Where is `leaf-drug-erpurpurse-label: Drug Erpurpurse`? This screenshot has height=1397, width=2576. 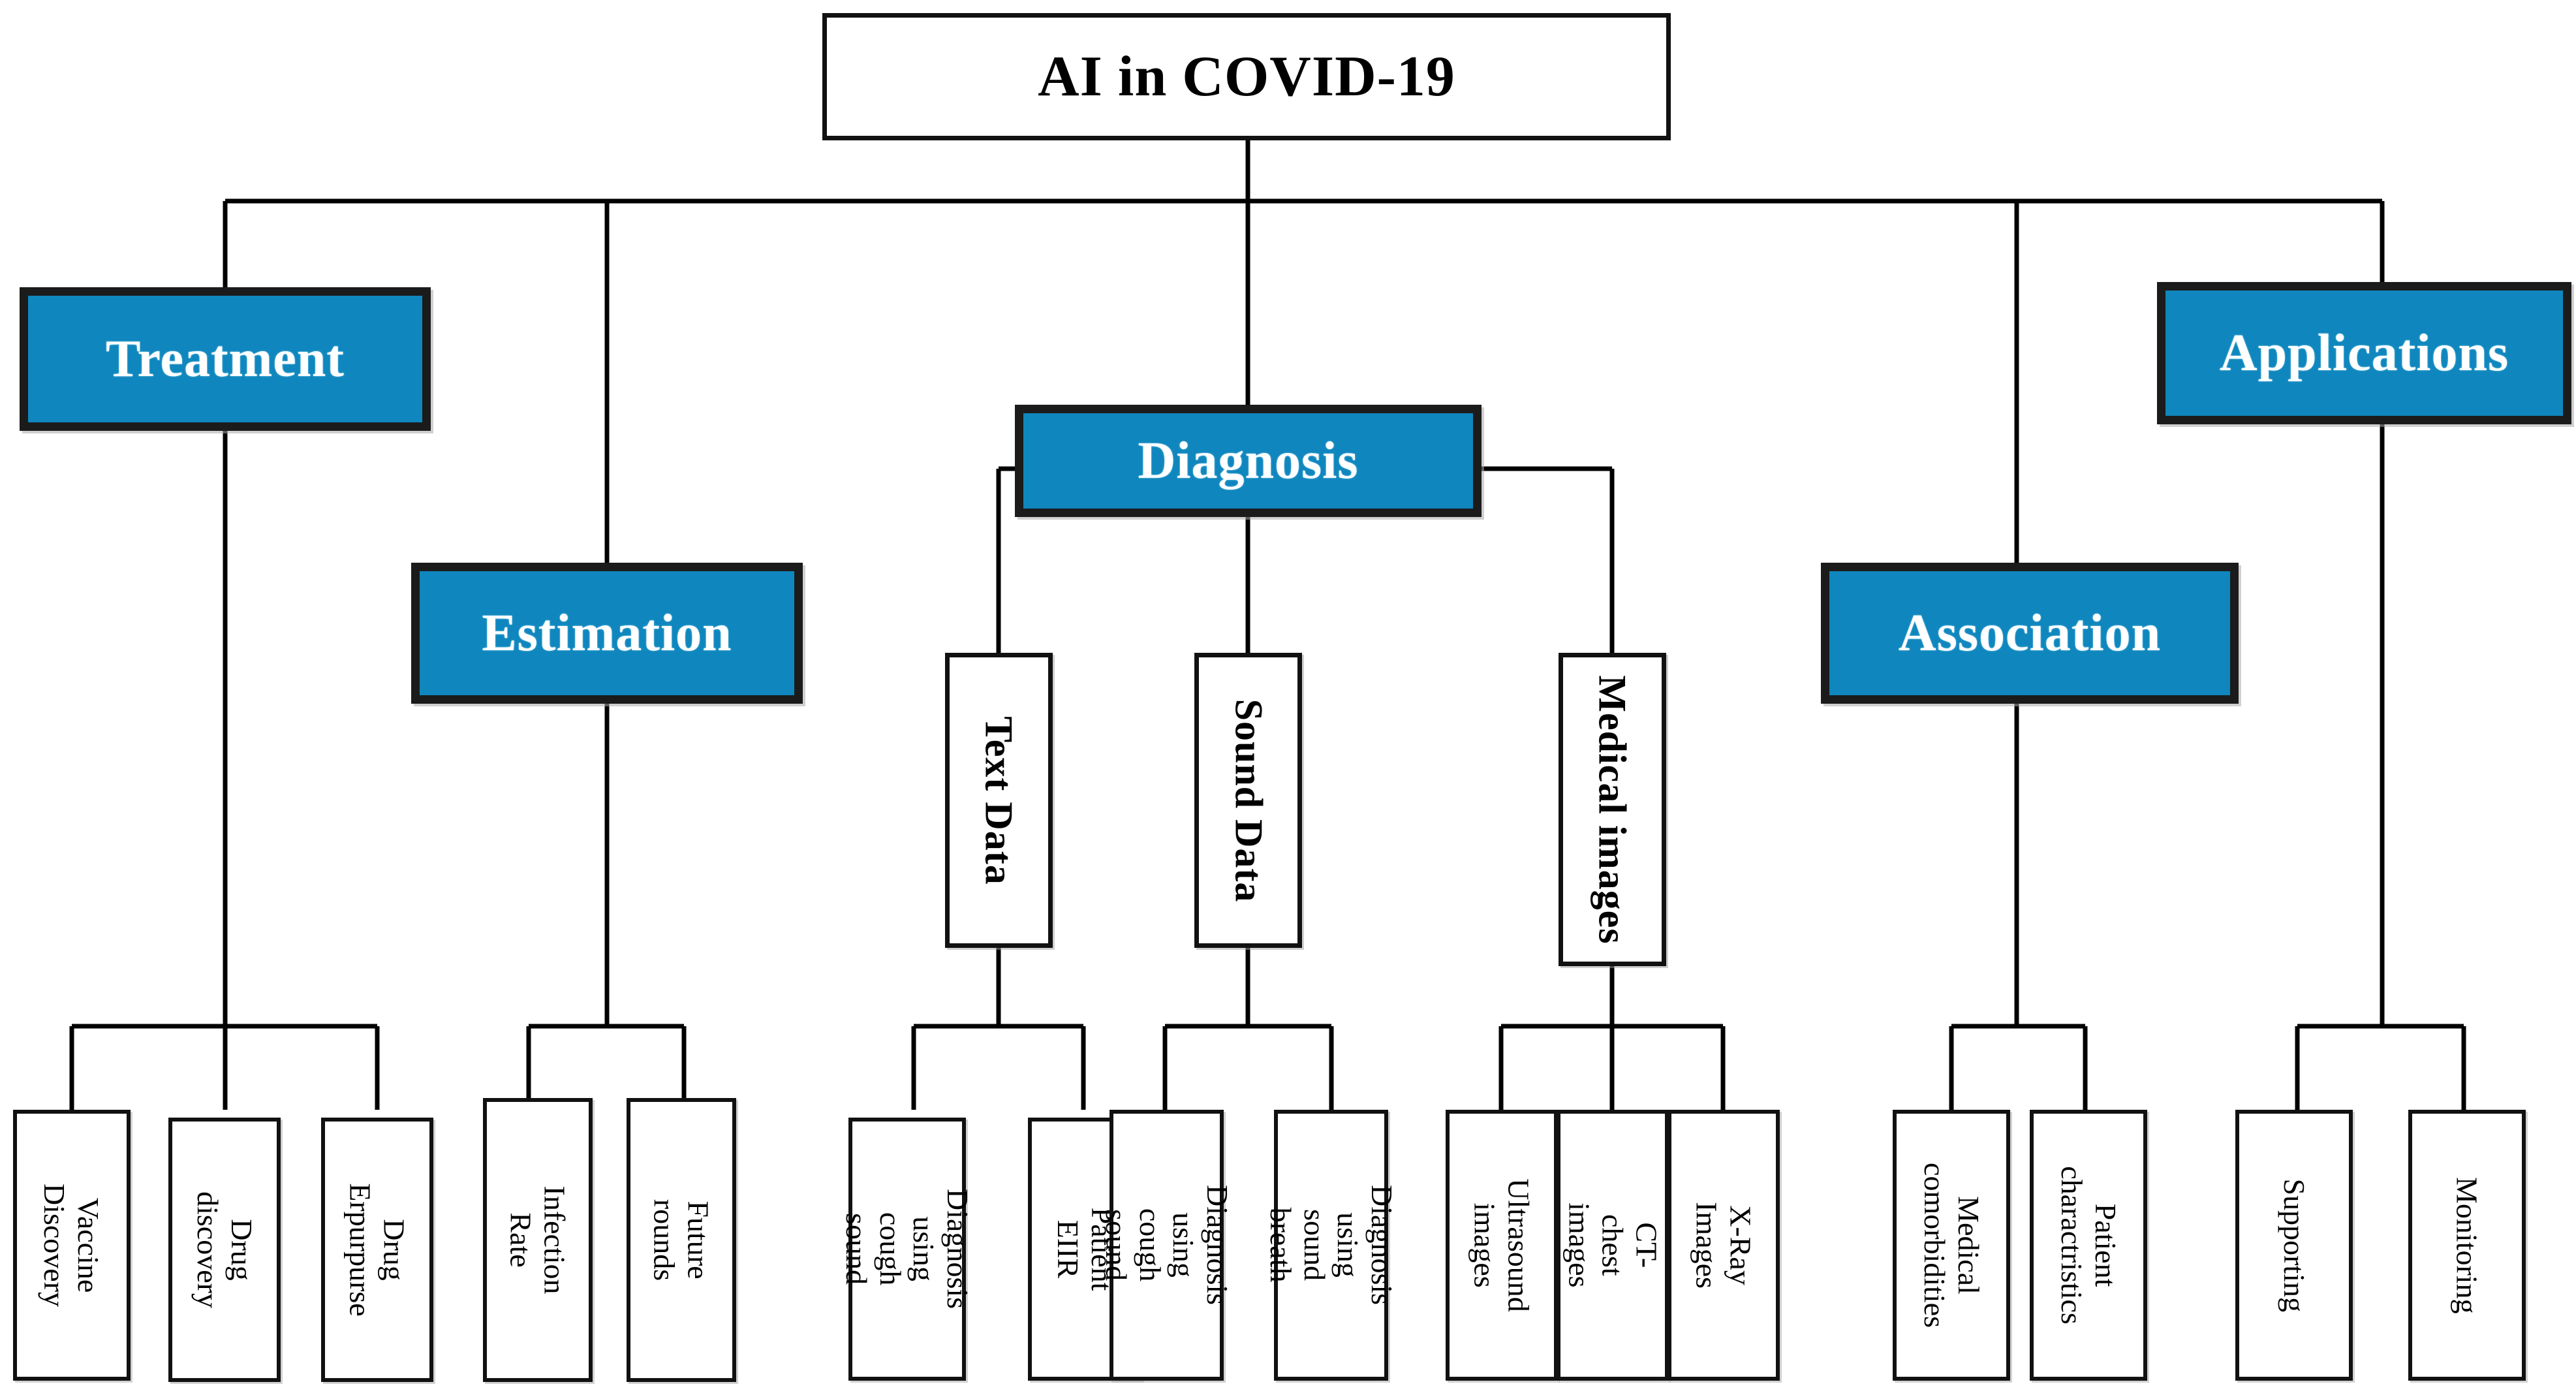
leaf-drug-erpurpurse-label: Drug Erpurpurse is located at coordinates (377, 1250).